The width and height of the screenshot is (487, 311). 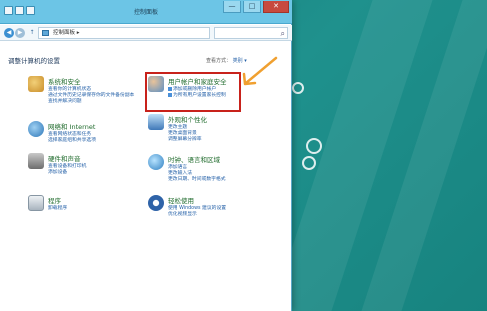 I want to click on display-icon, so click(x=156, y=122).